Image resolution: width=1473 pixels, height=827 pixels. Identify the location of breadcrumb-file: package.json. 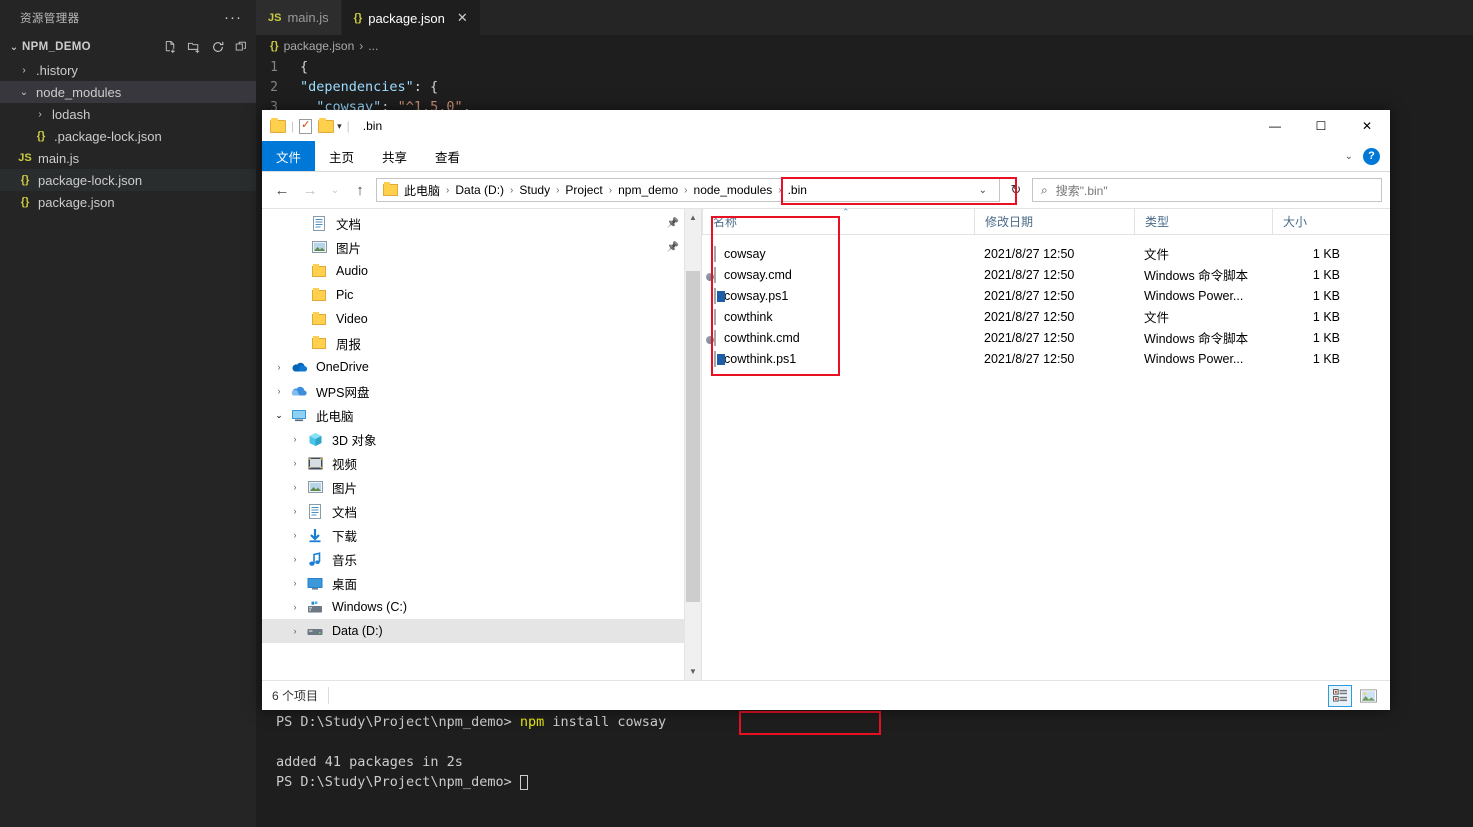
(319, 46).